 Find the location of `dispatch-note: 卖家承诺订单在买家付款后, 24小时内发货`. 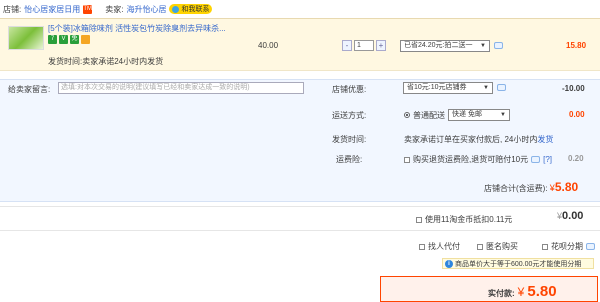

dispatch-note: 卖家承诺订单在买家付款后, 24小时内发货 is located at coordinates (478, 139).